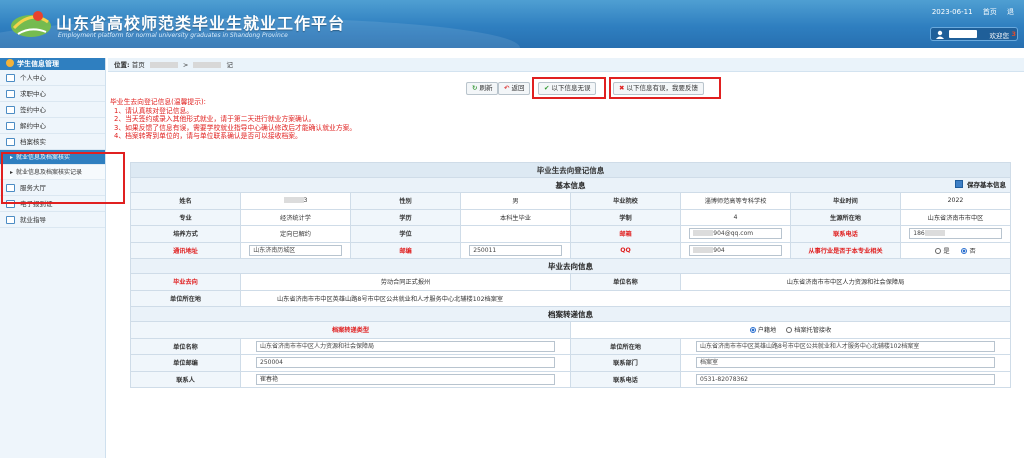  I want to click on value-archive-dept: 档案室, so click(845, 363).